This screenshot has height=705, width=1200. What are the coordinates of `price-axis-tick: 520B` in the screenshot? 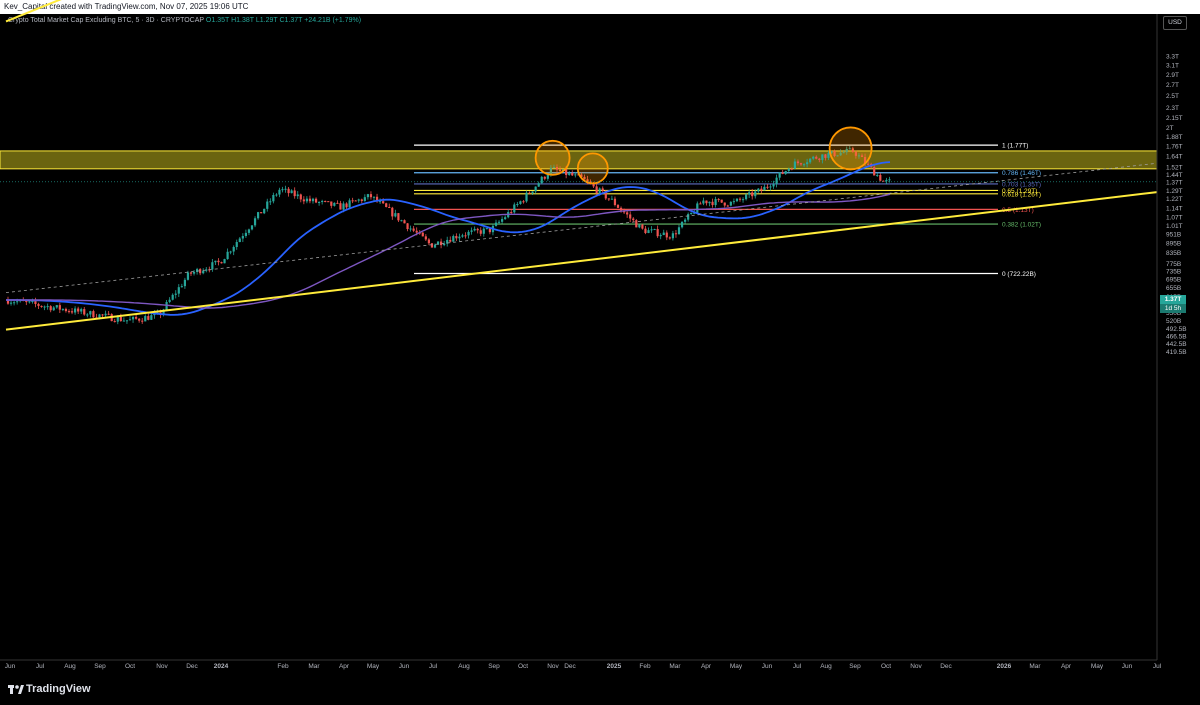 It's located at (1173, 321).